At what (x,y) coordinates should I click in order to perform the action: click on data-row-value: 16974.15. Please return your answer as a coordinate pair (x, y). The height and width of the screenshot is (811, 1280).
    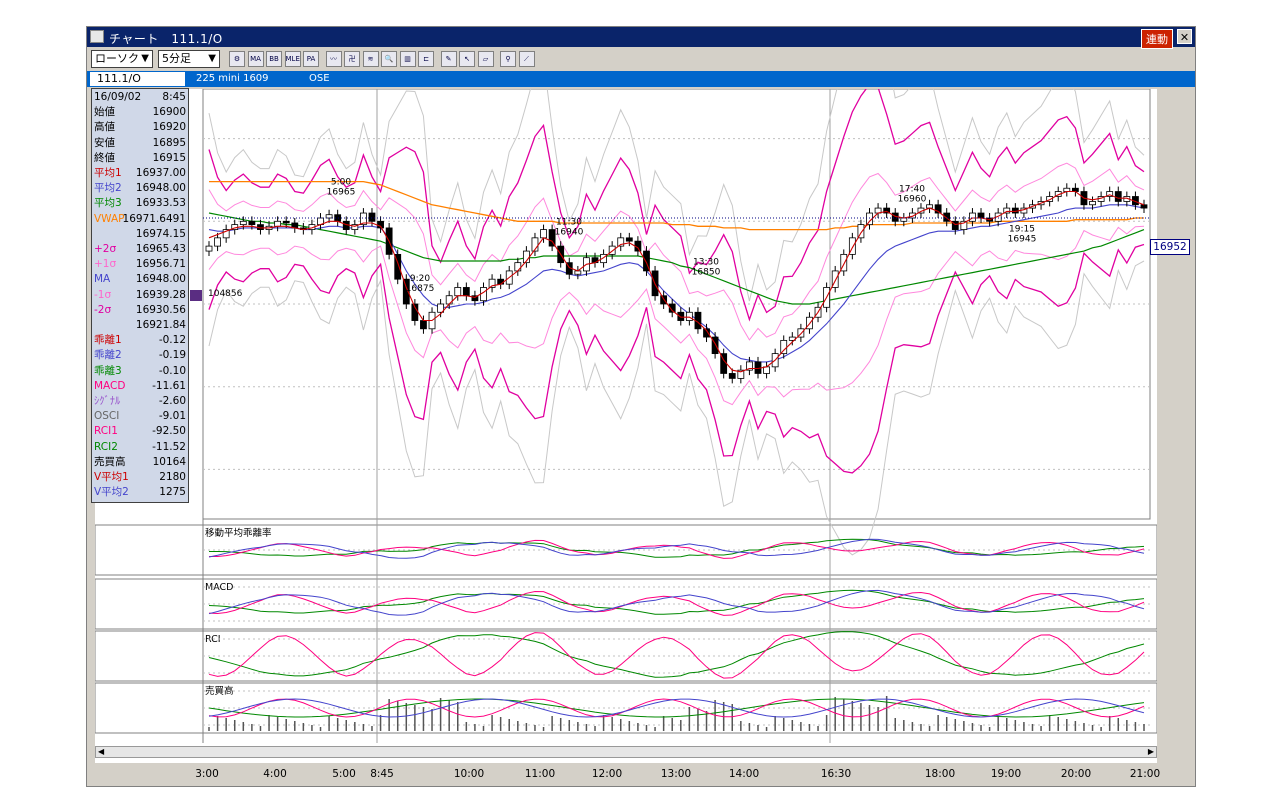
    Looking at the image, I should click on (160, 233).